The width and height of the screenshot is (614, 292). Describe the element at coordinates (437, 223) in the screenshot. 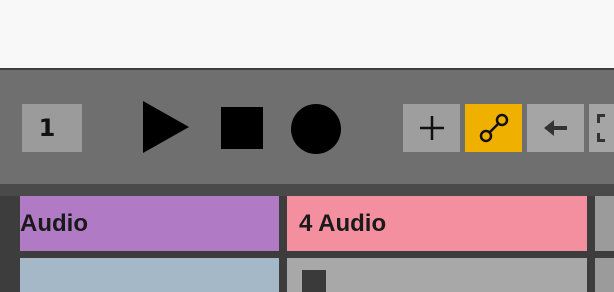

I see `track-header-4-audio: 4 Audio` at that location.